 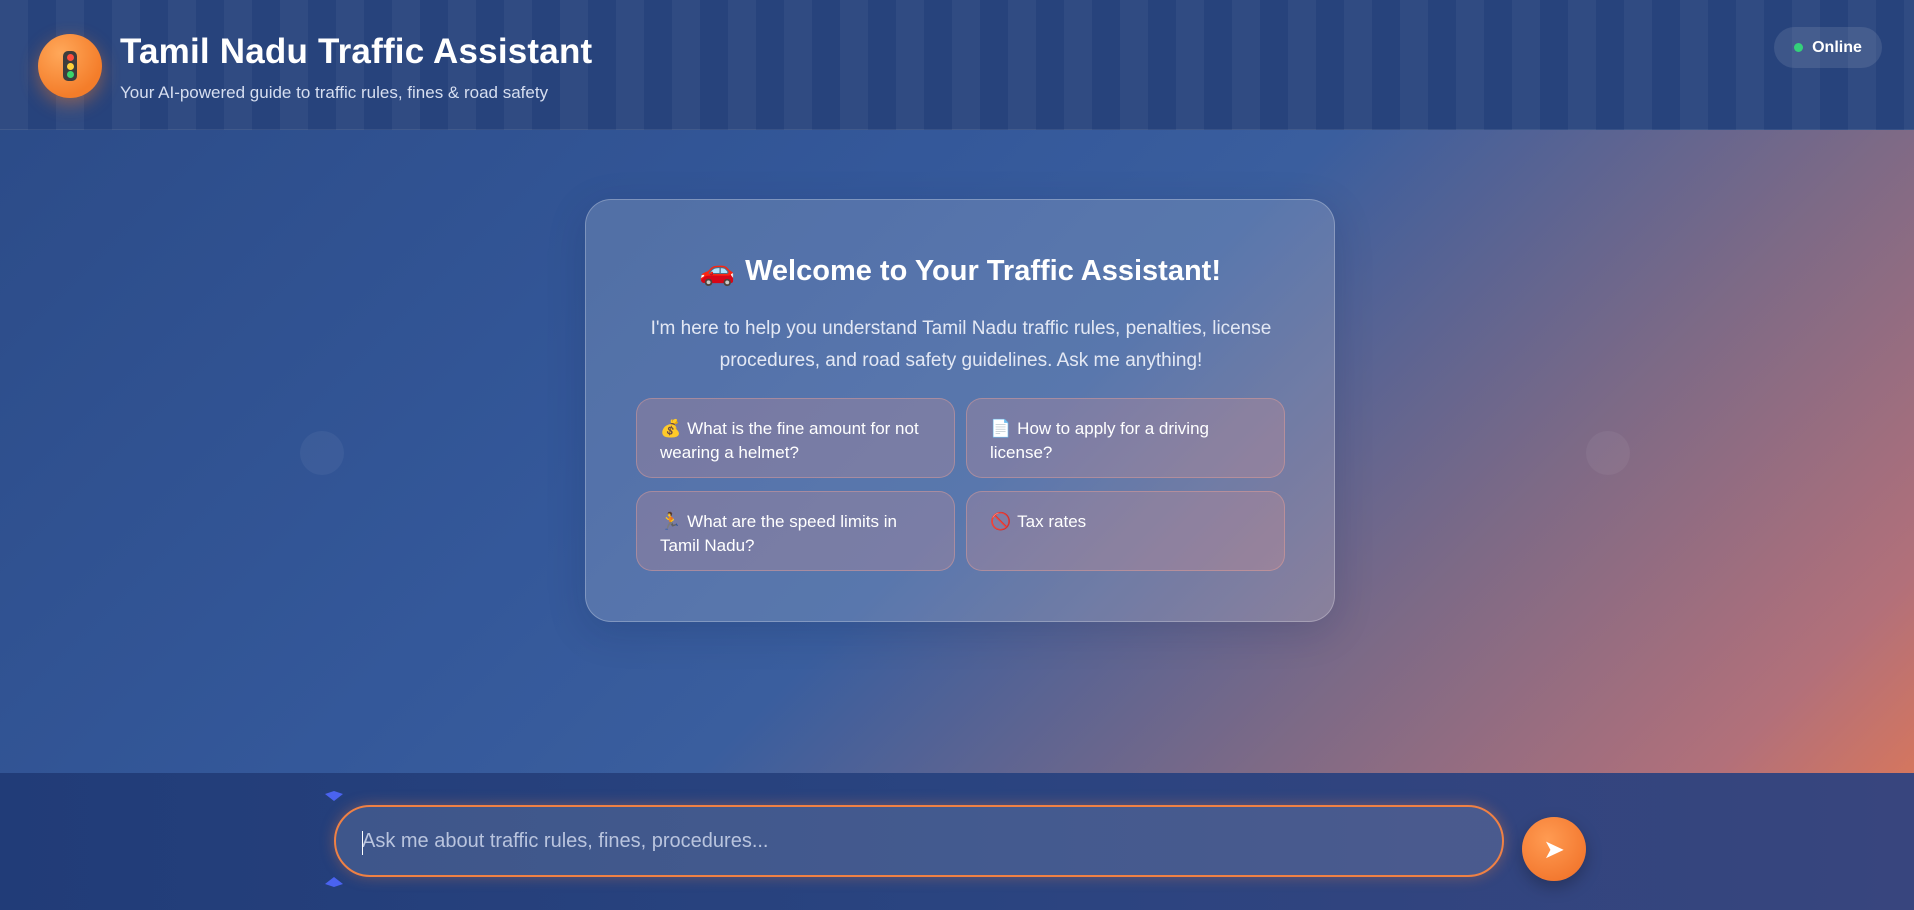 I want to click on yellow-lamp, so click(x=70, y=66).